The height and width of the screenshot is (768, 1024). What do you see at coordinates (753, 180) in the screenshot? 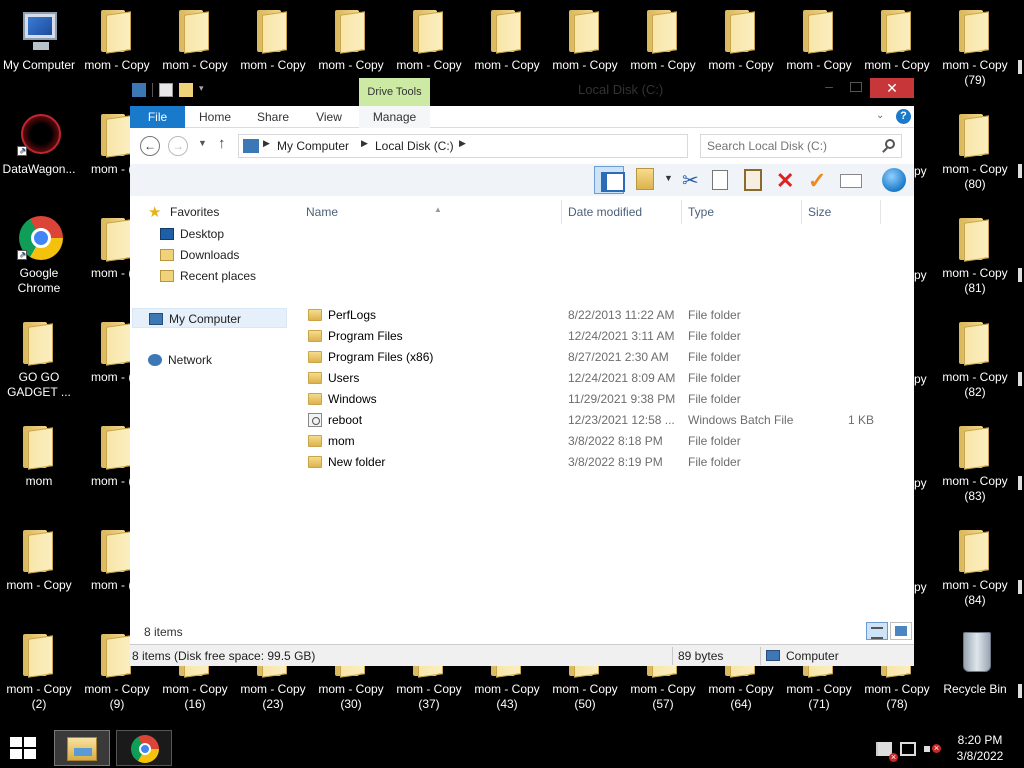
I see `paste-icon` at bounding box center [753, 180].